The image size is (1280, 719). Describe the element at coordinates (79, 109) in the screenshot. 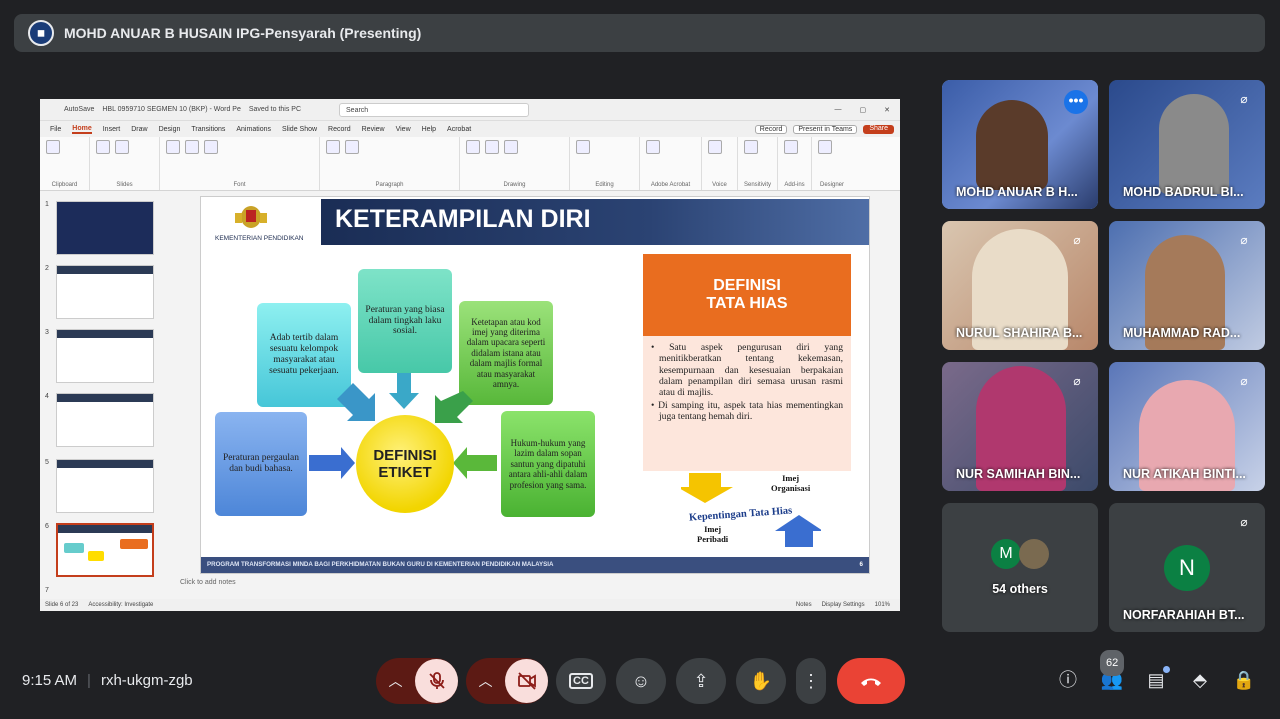

I see `autosave-label: AutoSave` at that location.